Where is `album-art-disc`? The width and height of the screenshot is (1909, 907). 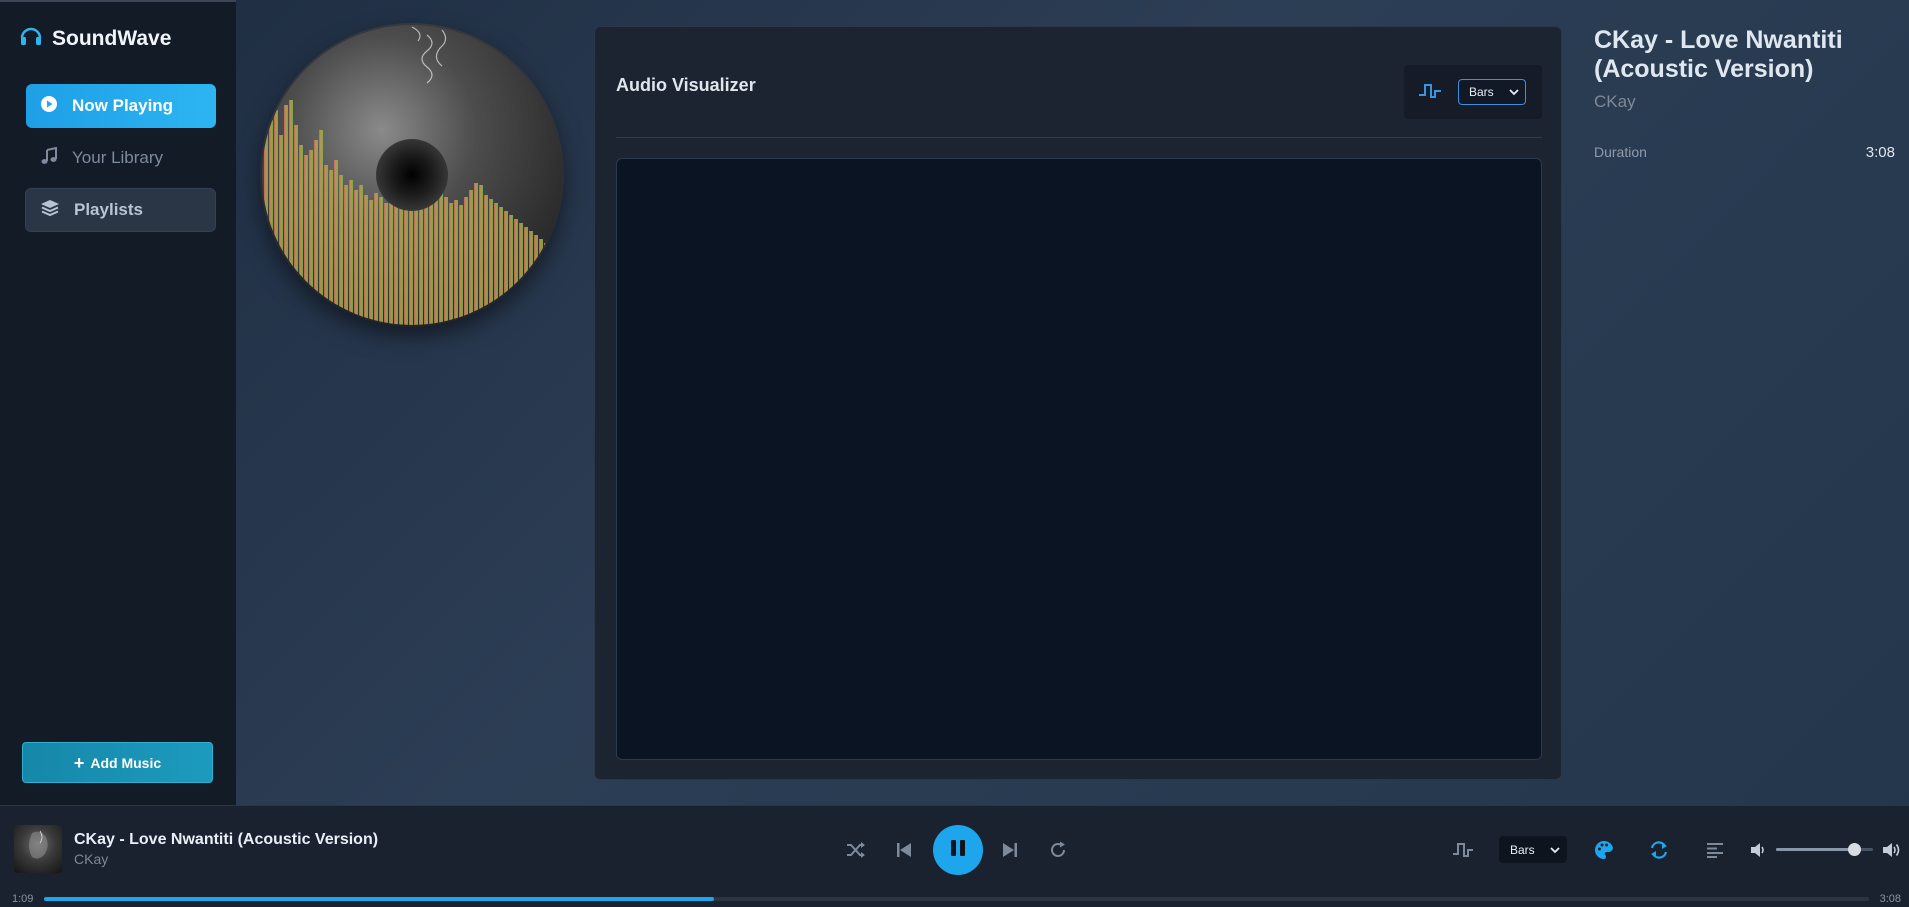
album-art-disc is located at coordinates (412, 175).